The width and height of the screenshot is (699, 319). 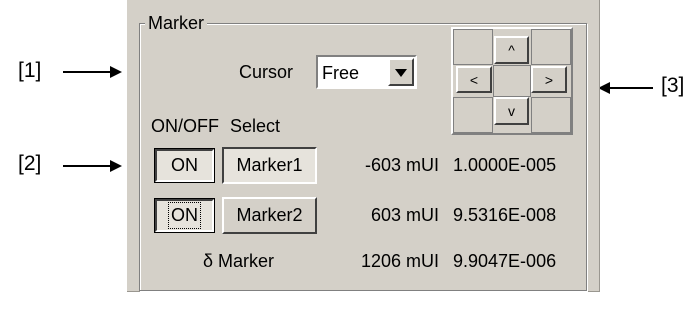 I want to click on marker2-position: 603 mUI, so click(x=404, y=215).